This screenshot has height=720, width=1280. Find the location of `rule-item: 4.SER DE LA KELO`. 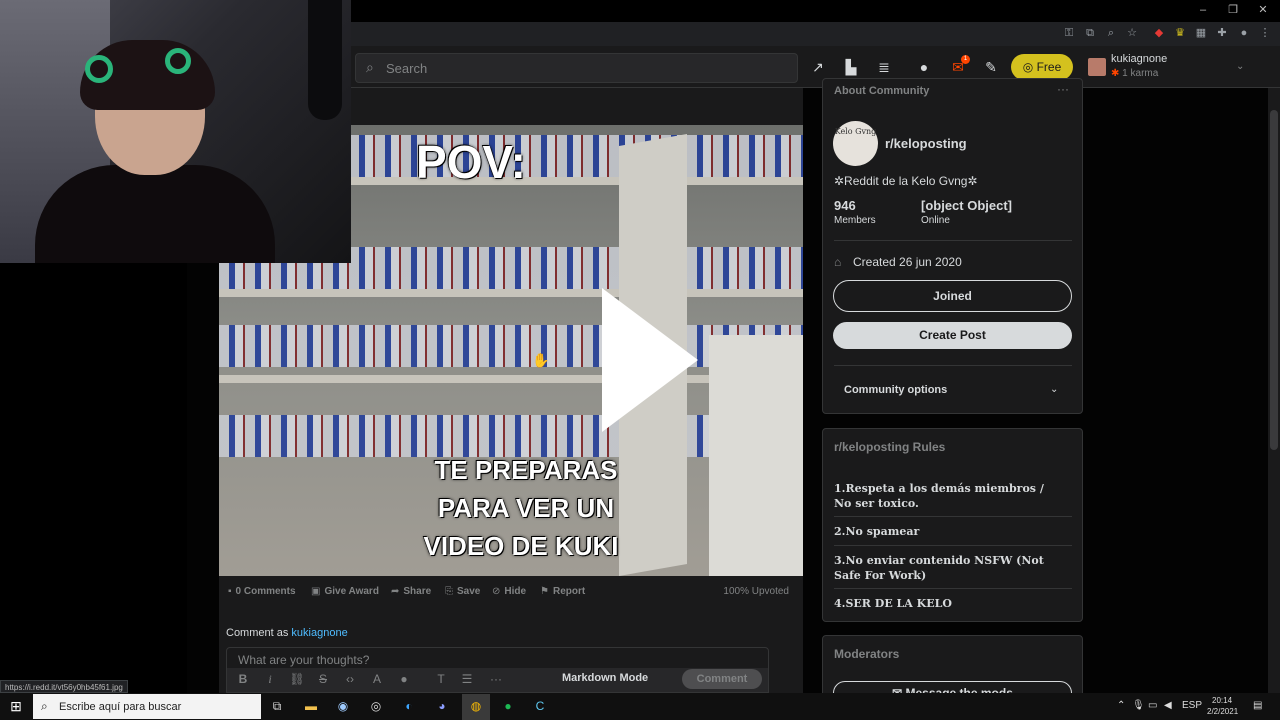

rule-item: 4.SER DE LA KELO is located at coordinates (949, 603).